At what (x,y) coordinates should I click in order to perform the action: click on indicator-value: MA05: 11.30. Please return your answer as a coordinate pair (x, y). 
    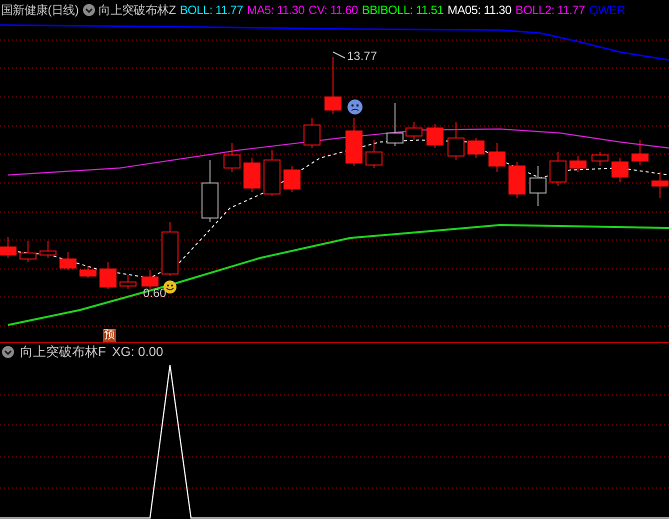
    Looking at the image, I should click on (480, 10).